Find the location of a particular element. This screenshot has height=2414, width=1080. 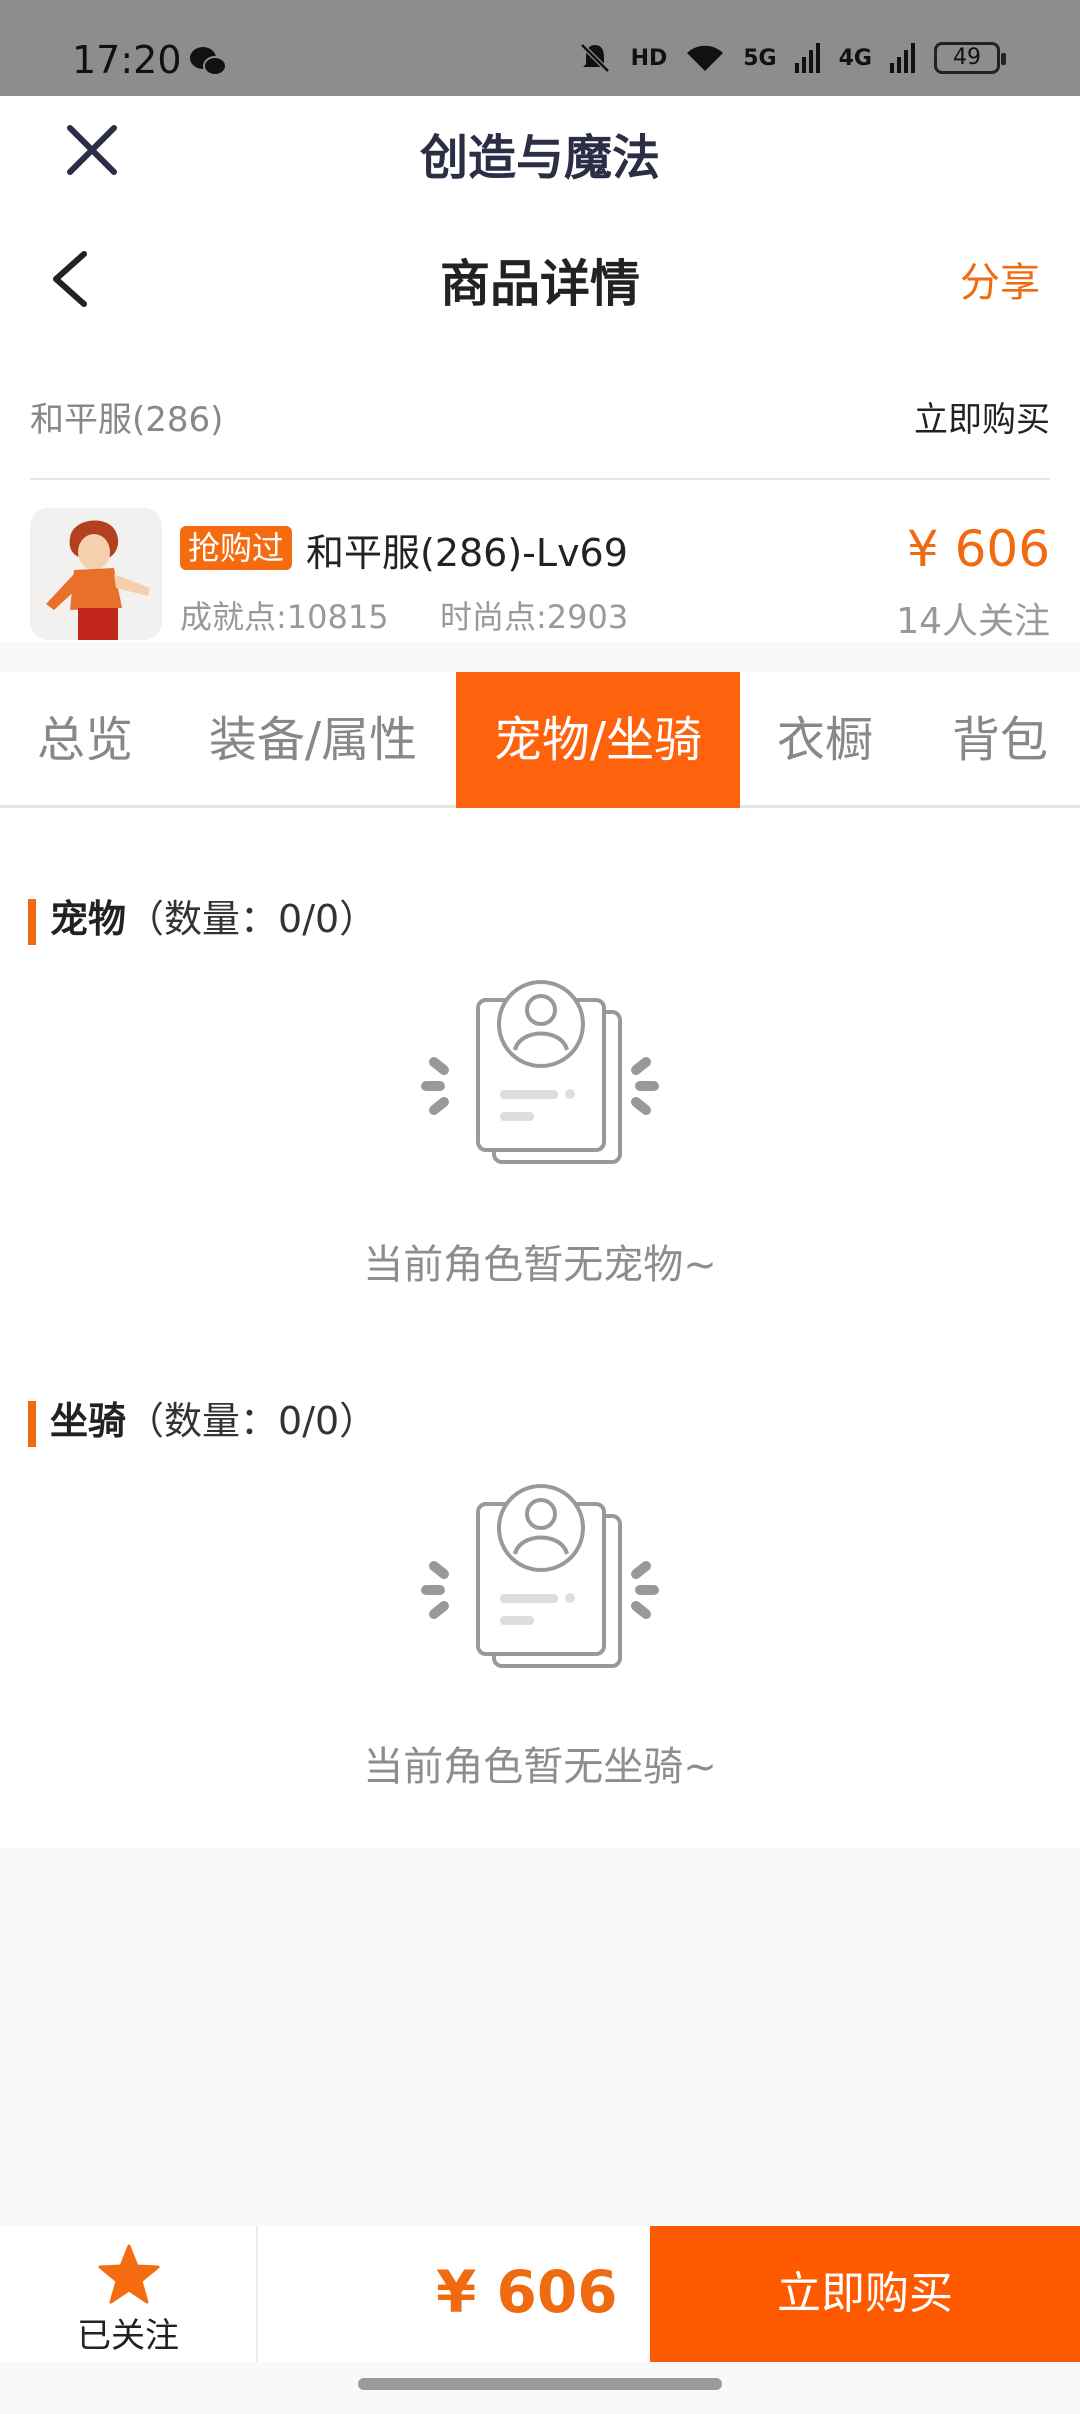

app-title: 创造与魔法 is located at coordinates (539, 158).